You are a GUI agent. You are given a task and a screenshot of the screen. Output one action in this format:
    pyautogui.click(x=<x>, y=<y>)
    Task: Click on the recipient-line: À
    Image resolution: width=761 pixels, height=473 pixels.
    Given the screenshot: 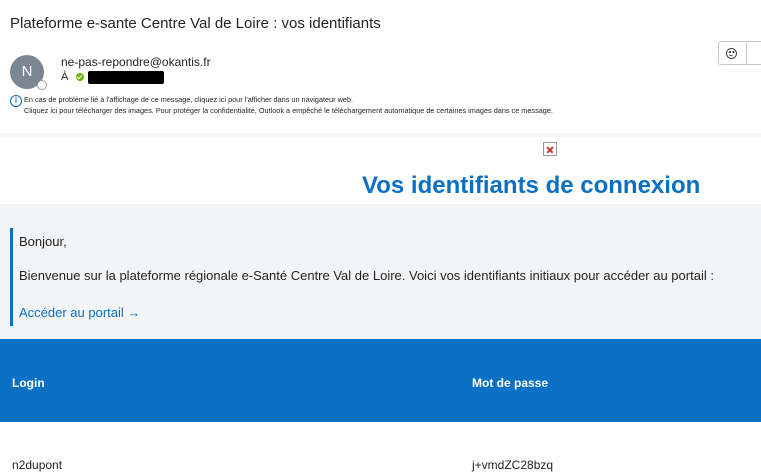 What is the action you would take?
    pyautogui.click(x=113, y=77)
    